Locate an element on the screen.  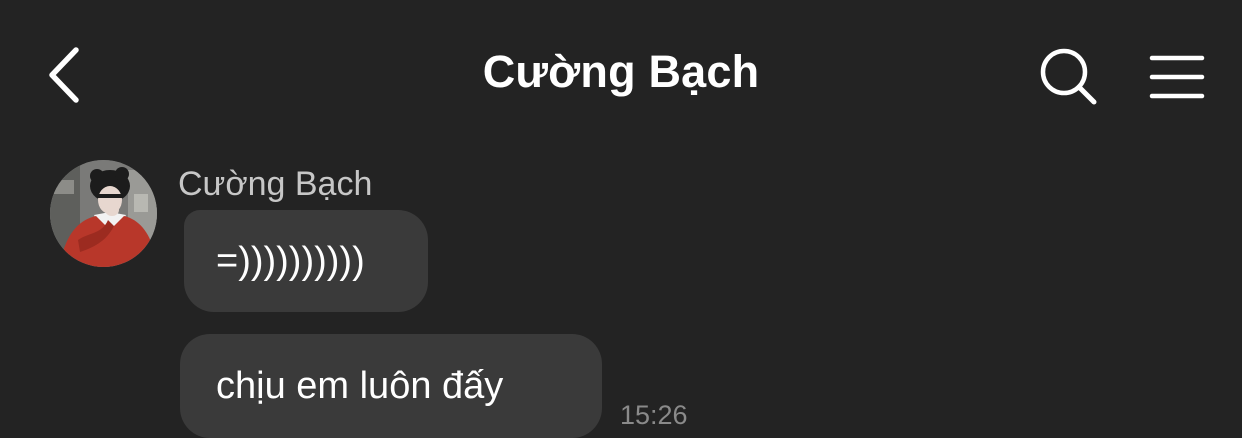
sender-name: Cường Bạch is located at coordinates (275, 184).